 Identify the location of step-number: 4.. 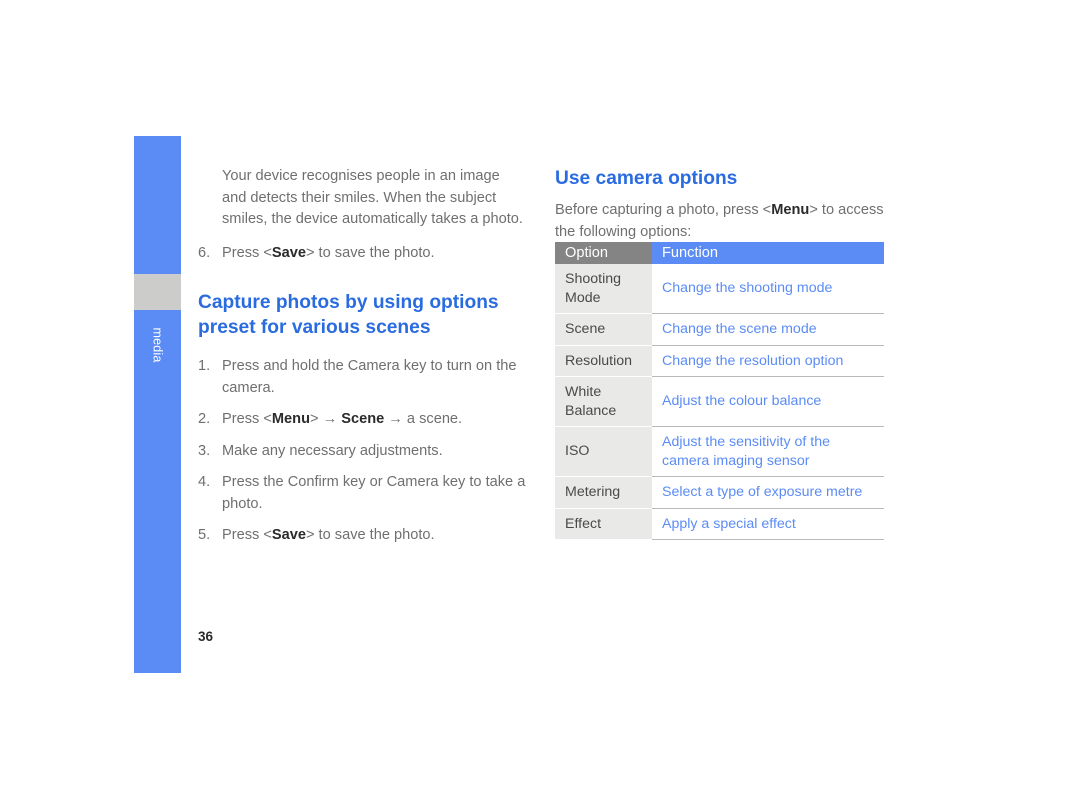
(204, 482).